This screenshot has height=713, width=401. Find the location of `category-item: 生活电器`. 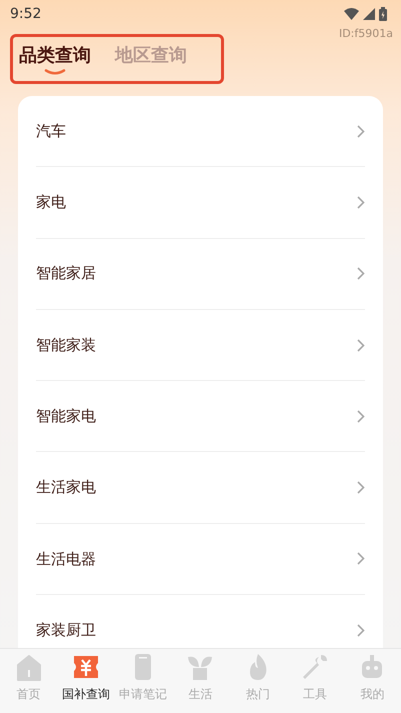

category-item: 生活电器 is located at coordinates (200, 560).